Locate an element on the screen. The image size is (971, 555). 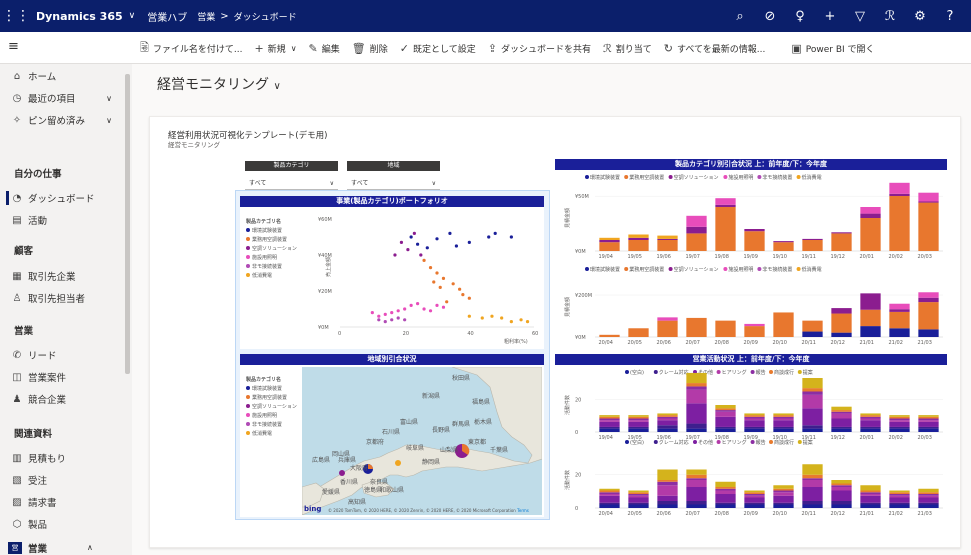
new-button: + 新規 ∨ is located at coordinates (275, 48).